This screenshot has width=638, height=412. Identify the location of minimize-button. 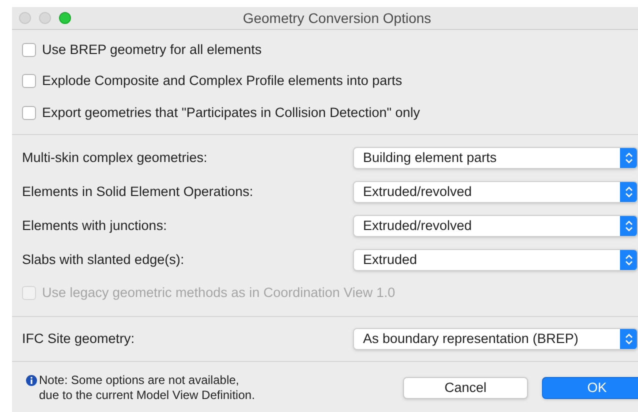
(45, 18).